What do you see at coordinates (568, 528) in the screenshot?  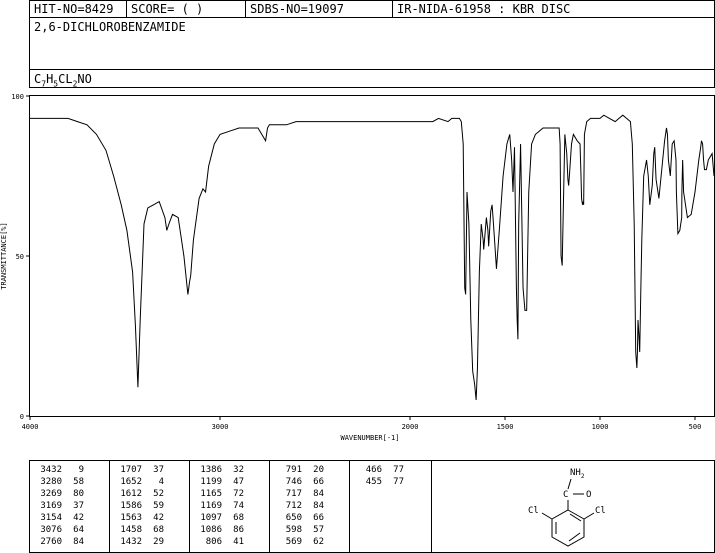 I see `benzene-ring` at bounding box center [568, 528].